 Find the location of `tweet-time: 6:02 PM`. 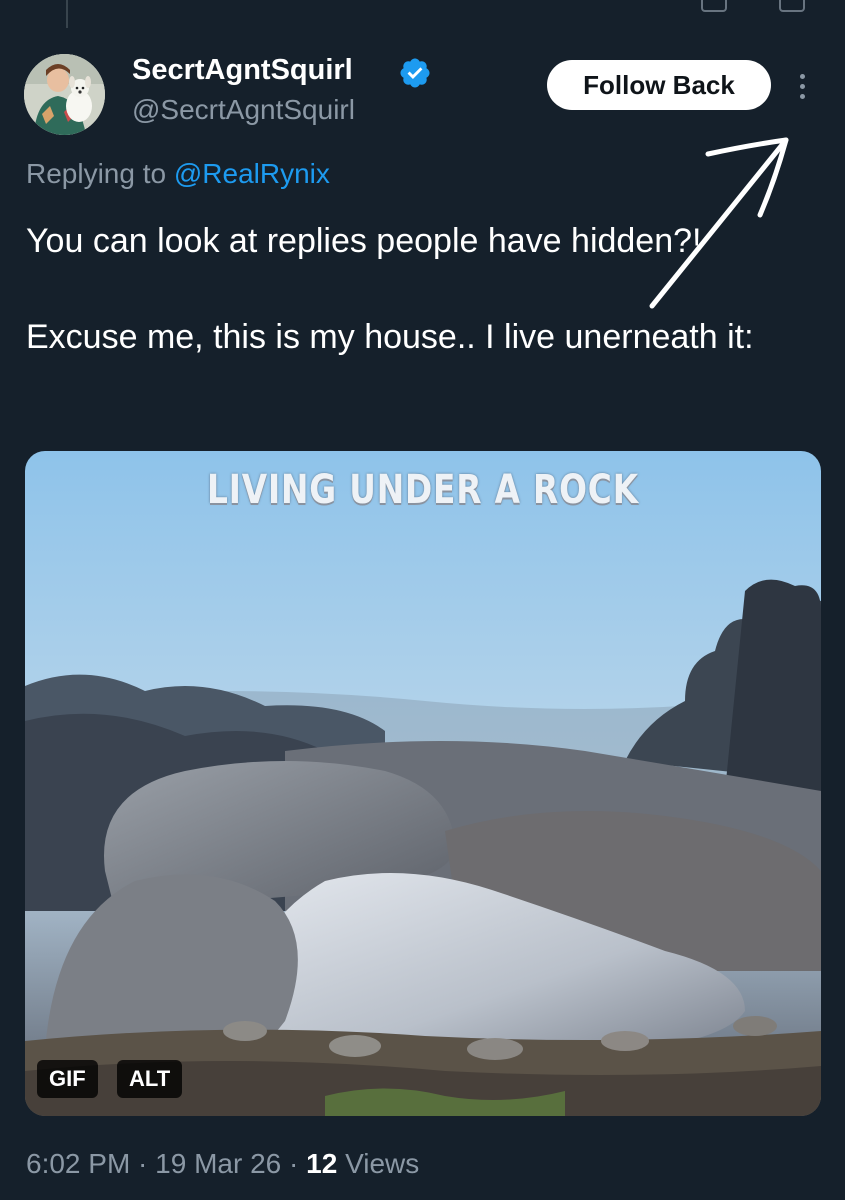

tweet-time: 6:02 PM is located at coordinates (78, 1163).